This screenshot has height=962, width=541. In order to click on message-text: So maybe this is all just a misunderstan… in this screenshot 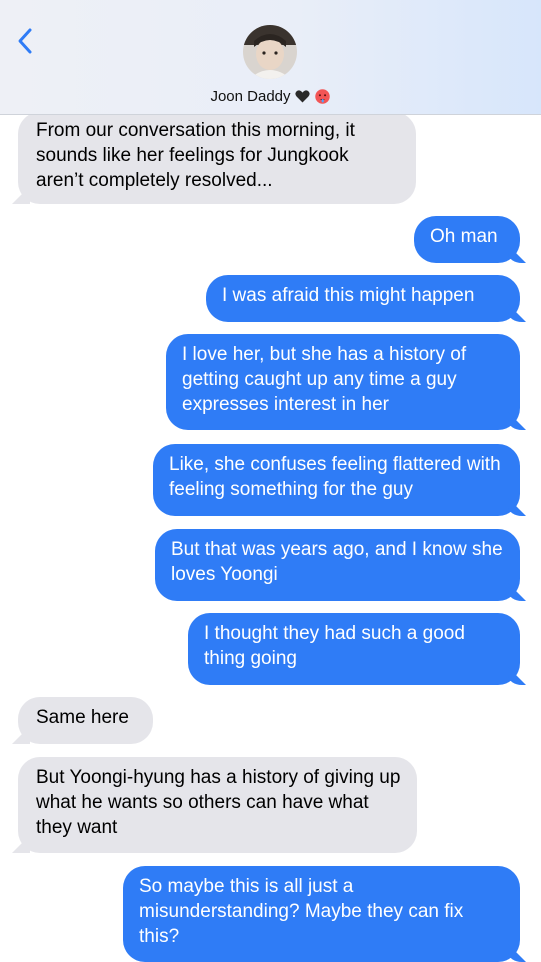, I will do `click(301, 911)`.